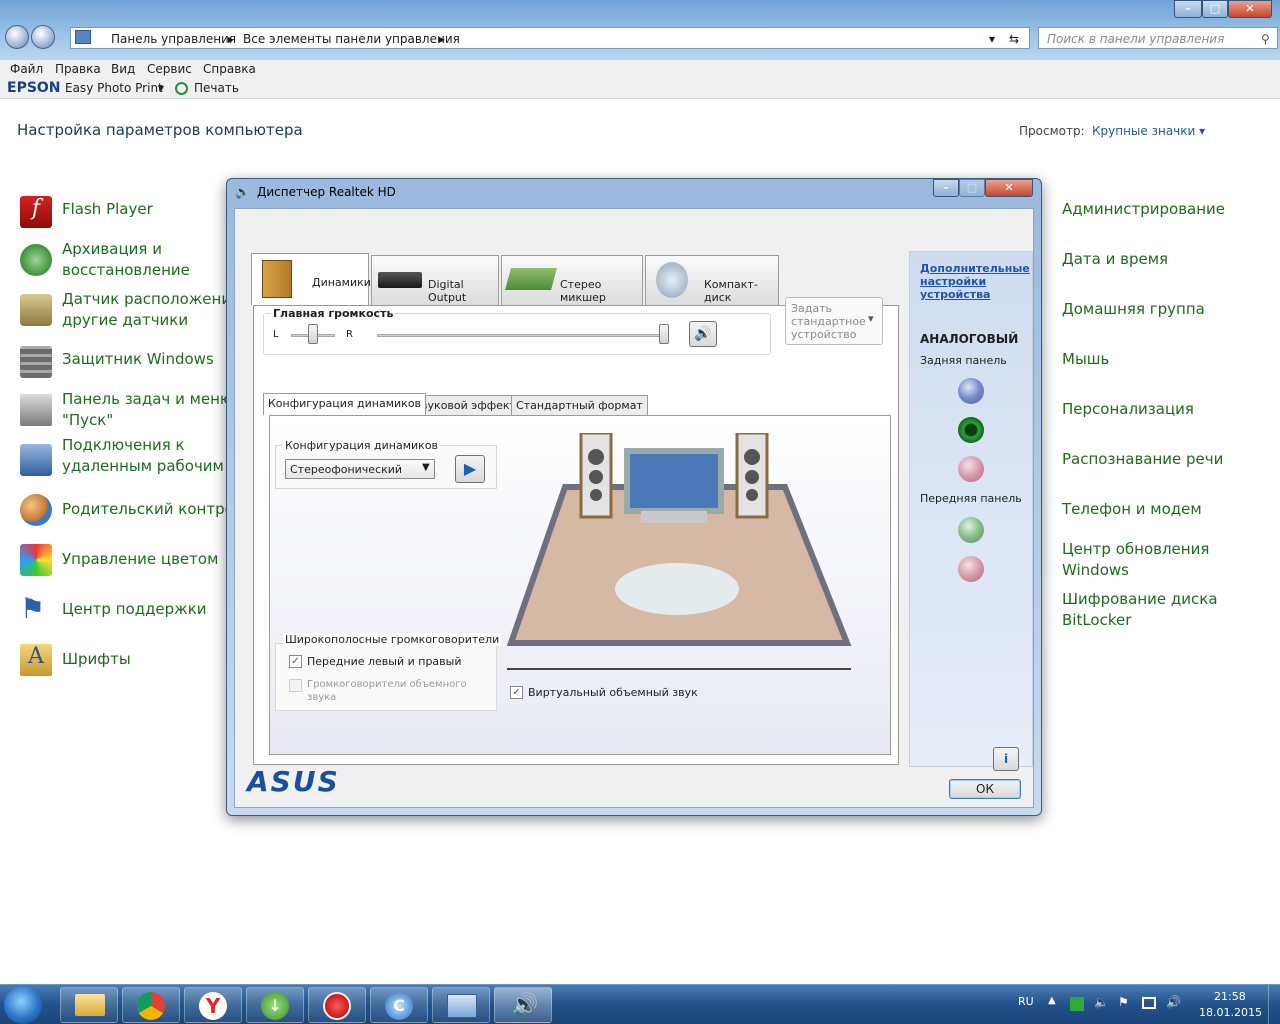 This screenshot has width=1280, height=1024. Describe the element at coordinates (147, 410) in the screenshot. I see `cpl-item: Панель задач и меню "Пуск"` at that location.